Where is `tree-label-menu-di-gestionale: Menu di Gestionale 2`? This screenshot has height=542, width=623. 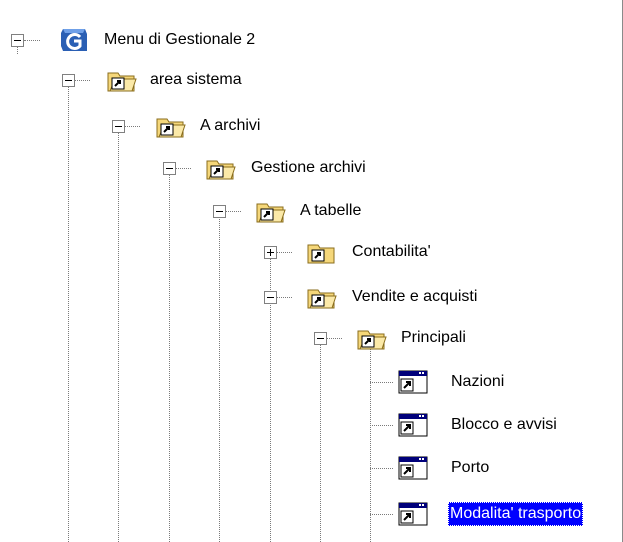 tree-label-menu-di-gestionale: Menu di Gestionale 2 is located at coordinates (179, 40).